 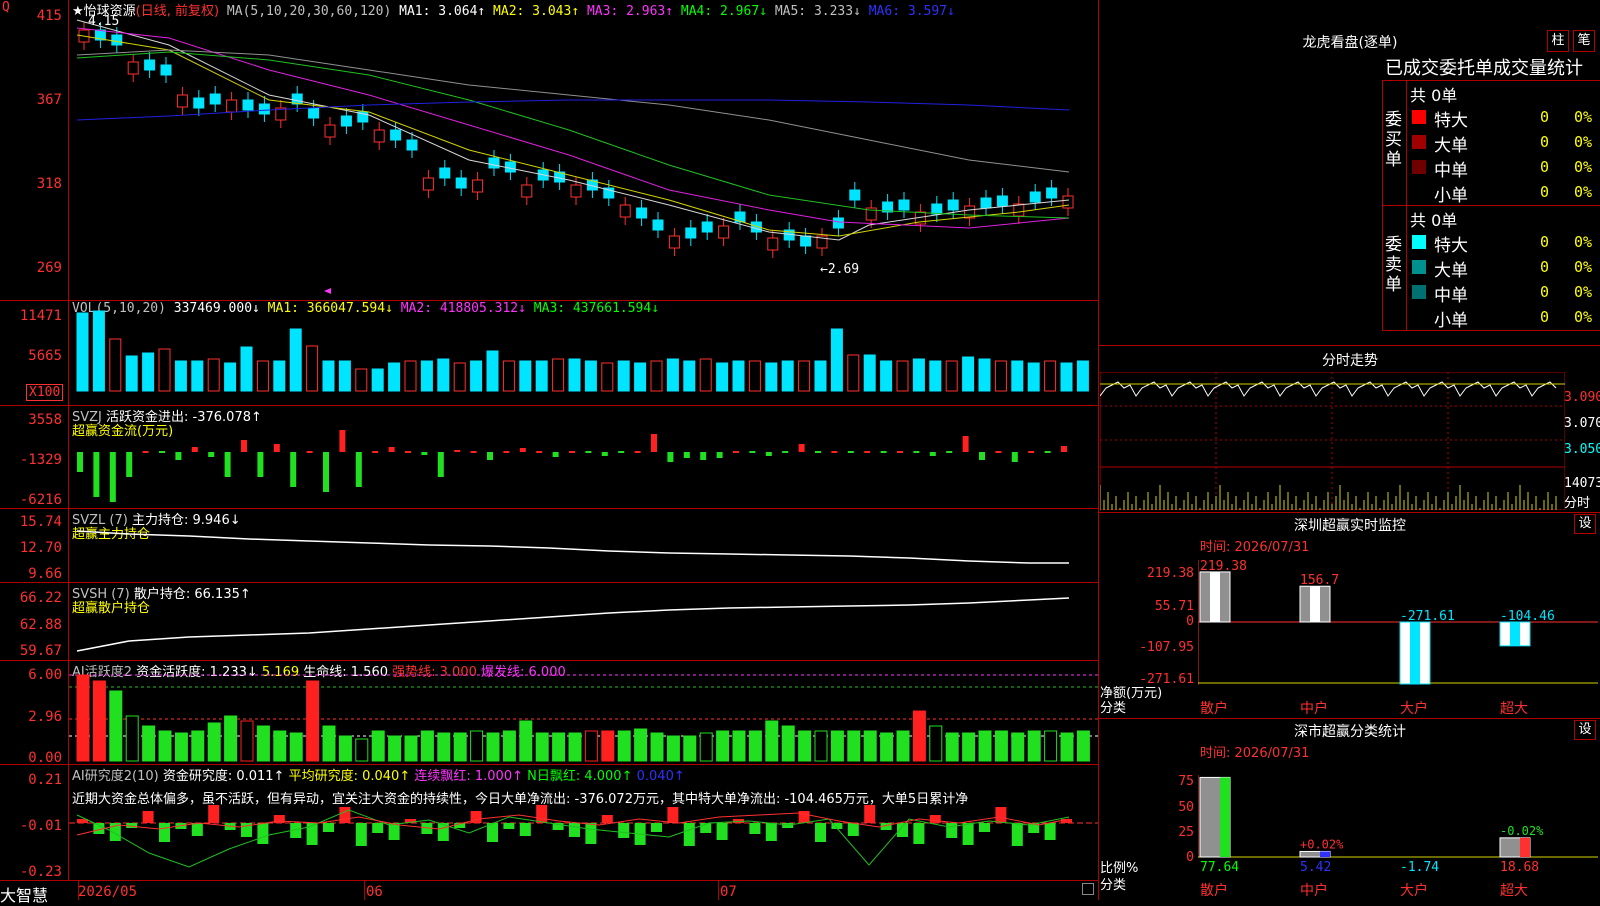 I want to click on ai1-bars, so click(x=583, y=718).